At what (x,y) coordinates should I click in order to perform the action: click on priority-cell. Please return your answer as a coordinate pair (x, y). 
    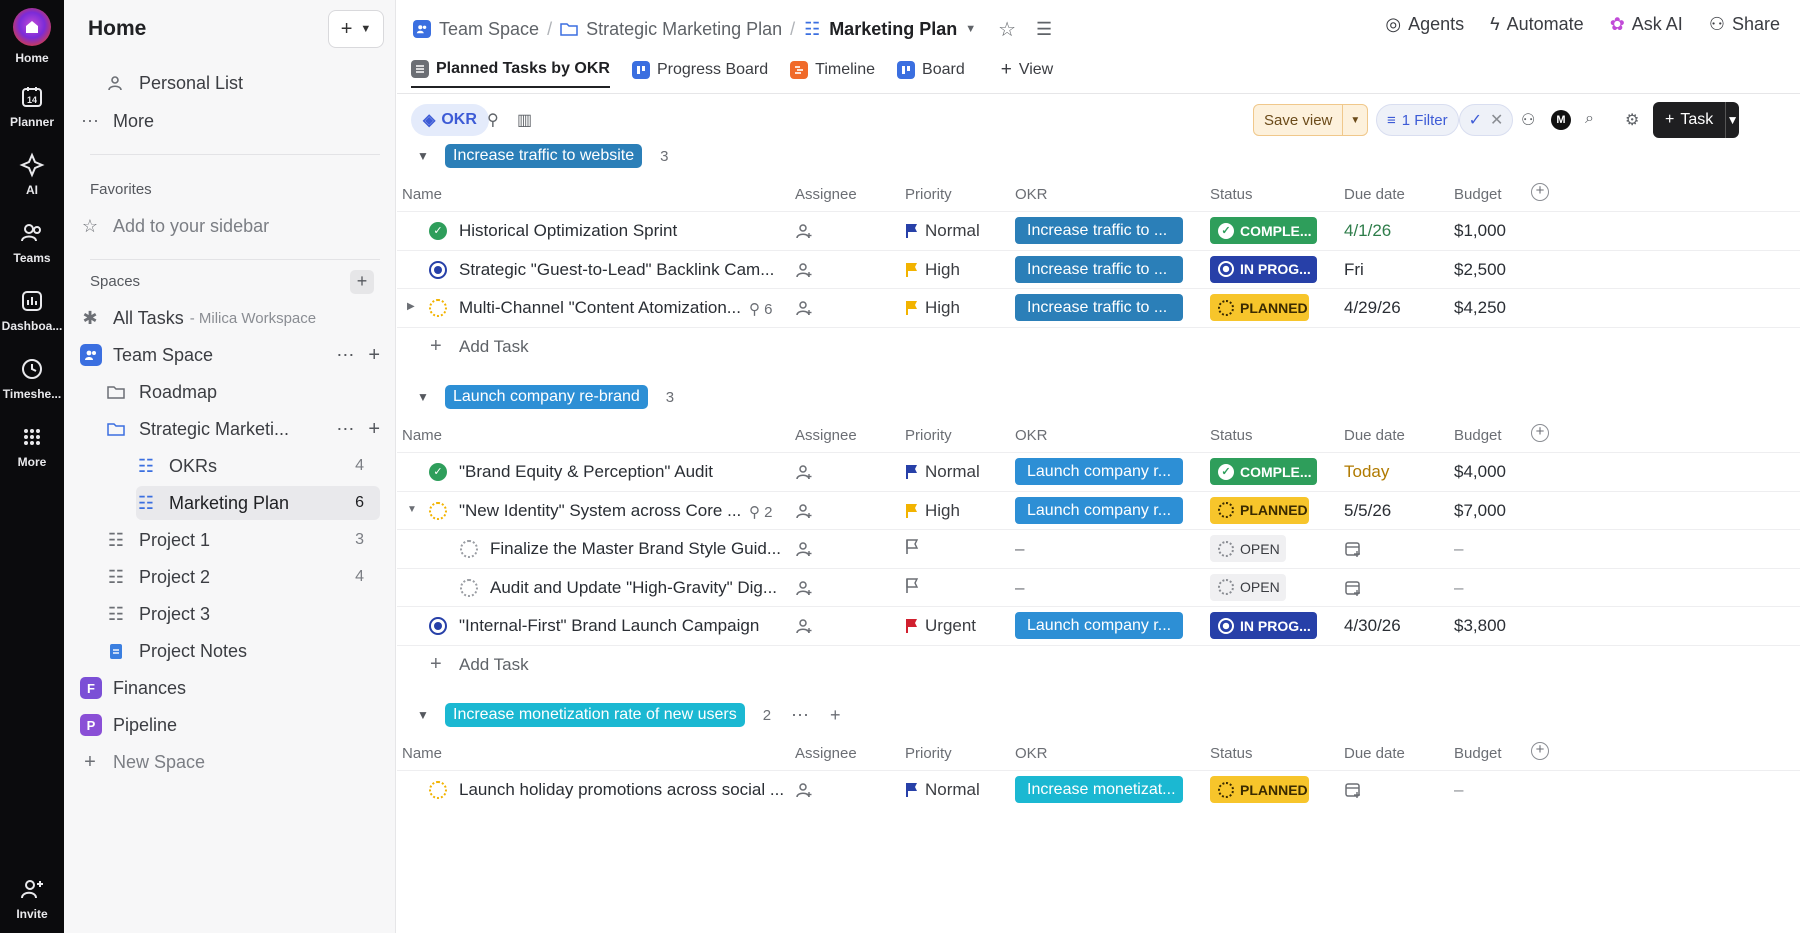
    Looking at the image, I should click on (912, 547).